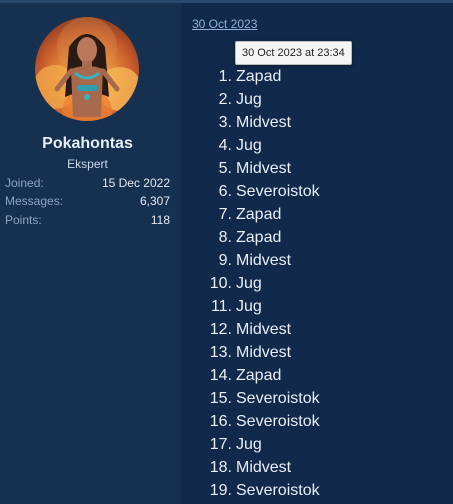  Describe the element at coordinates (87, 184) in the screenshot. I see `stat-joined: Joined: 15 Dec 2022` at that location.